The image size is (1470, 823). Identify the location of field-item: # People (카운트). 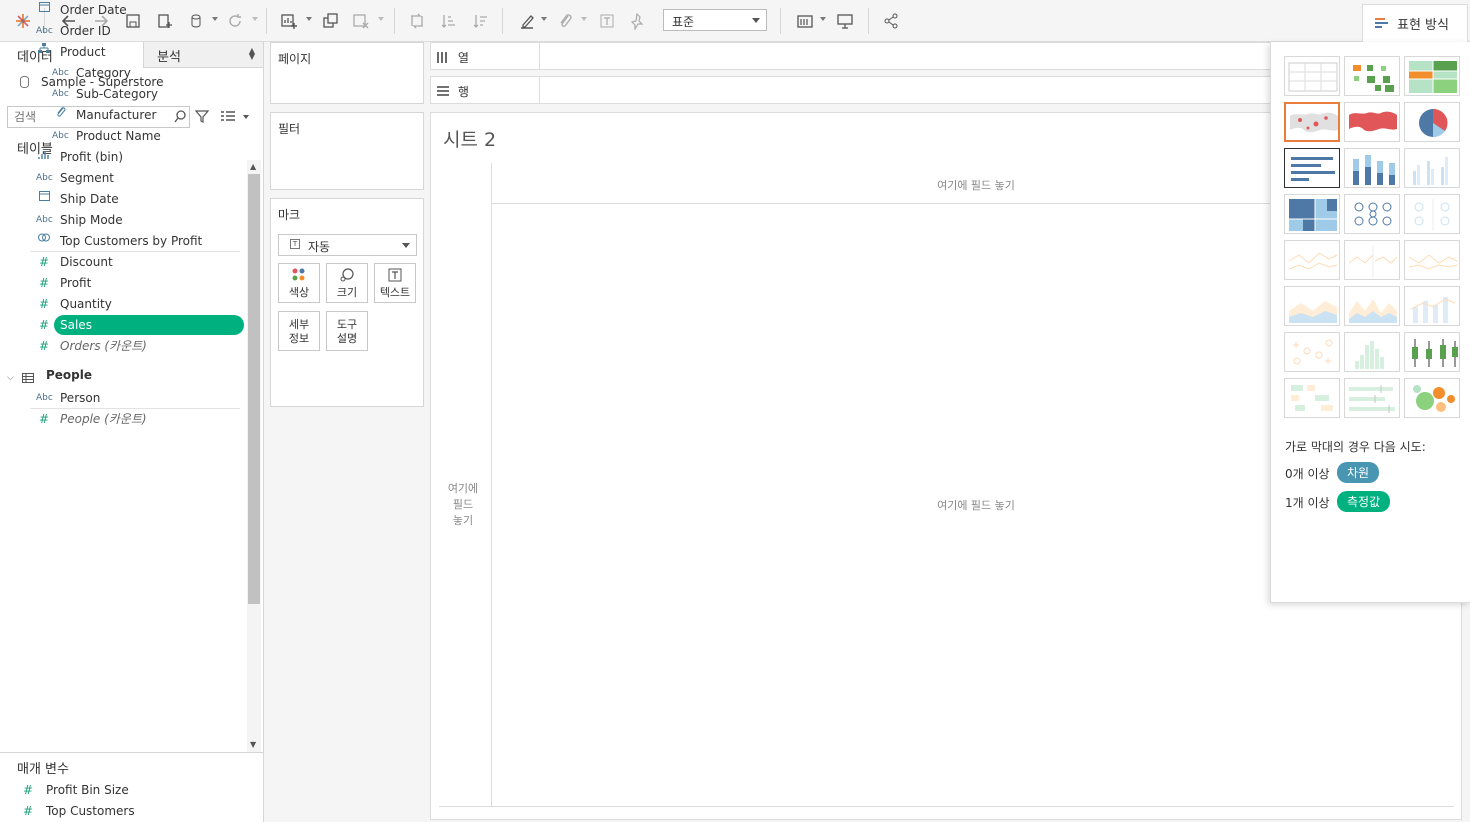
(124, 419).